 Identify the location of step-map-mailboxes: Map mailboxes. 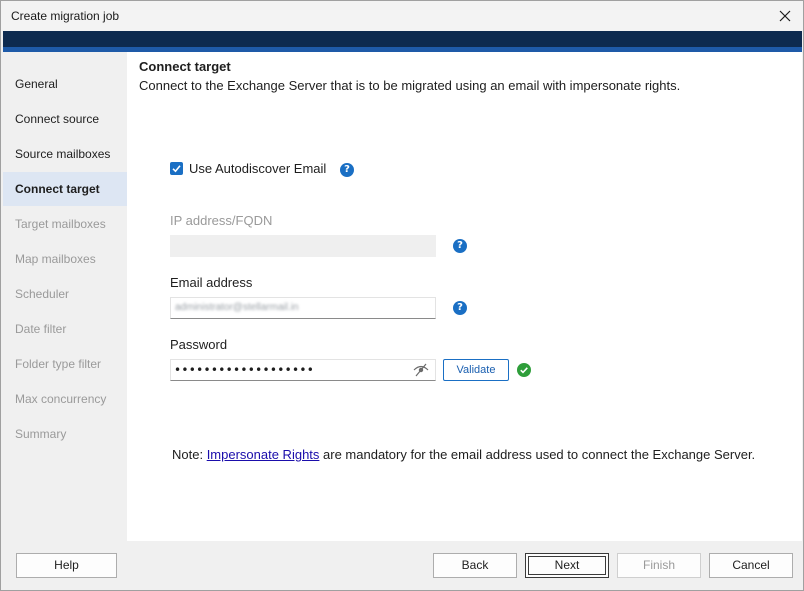
(55, 259).